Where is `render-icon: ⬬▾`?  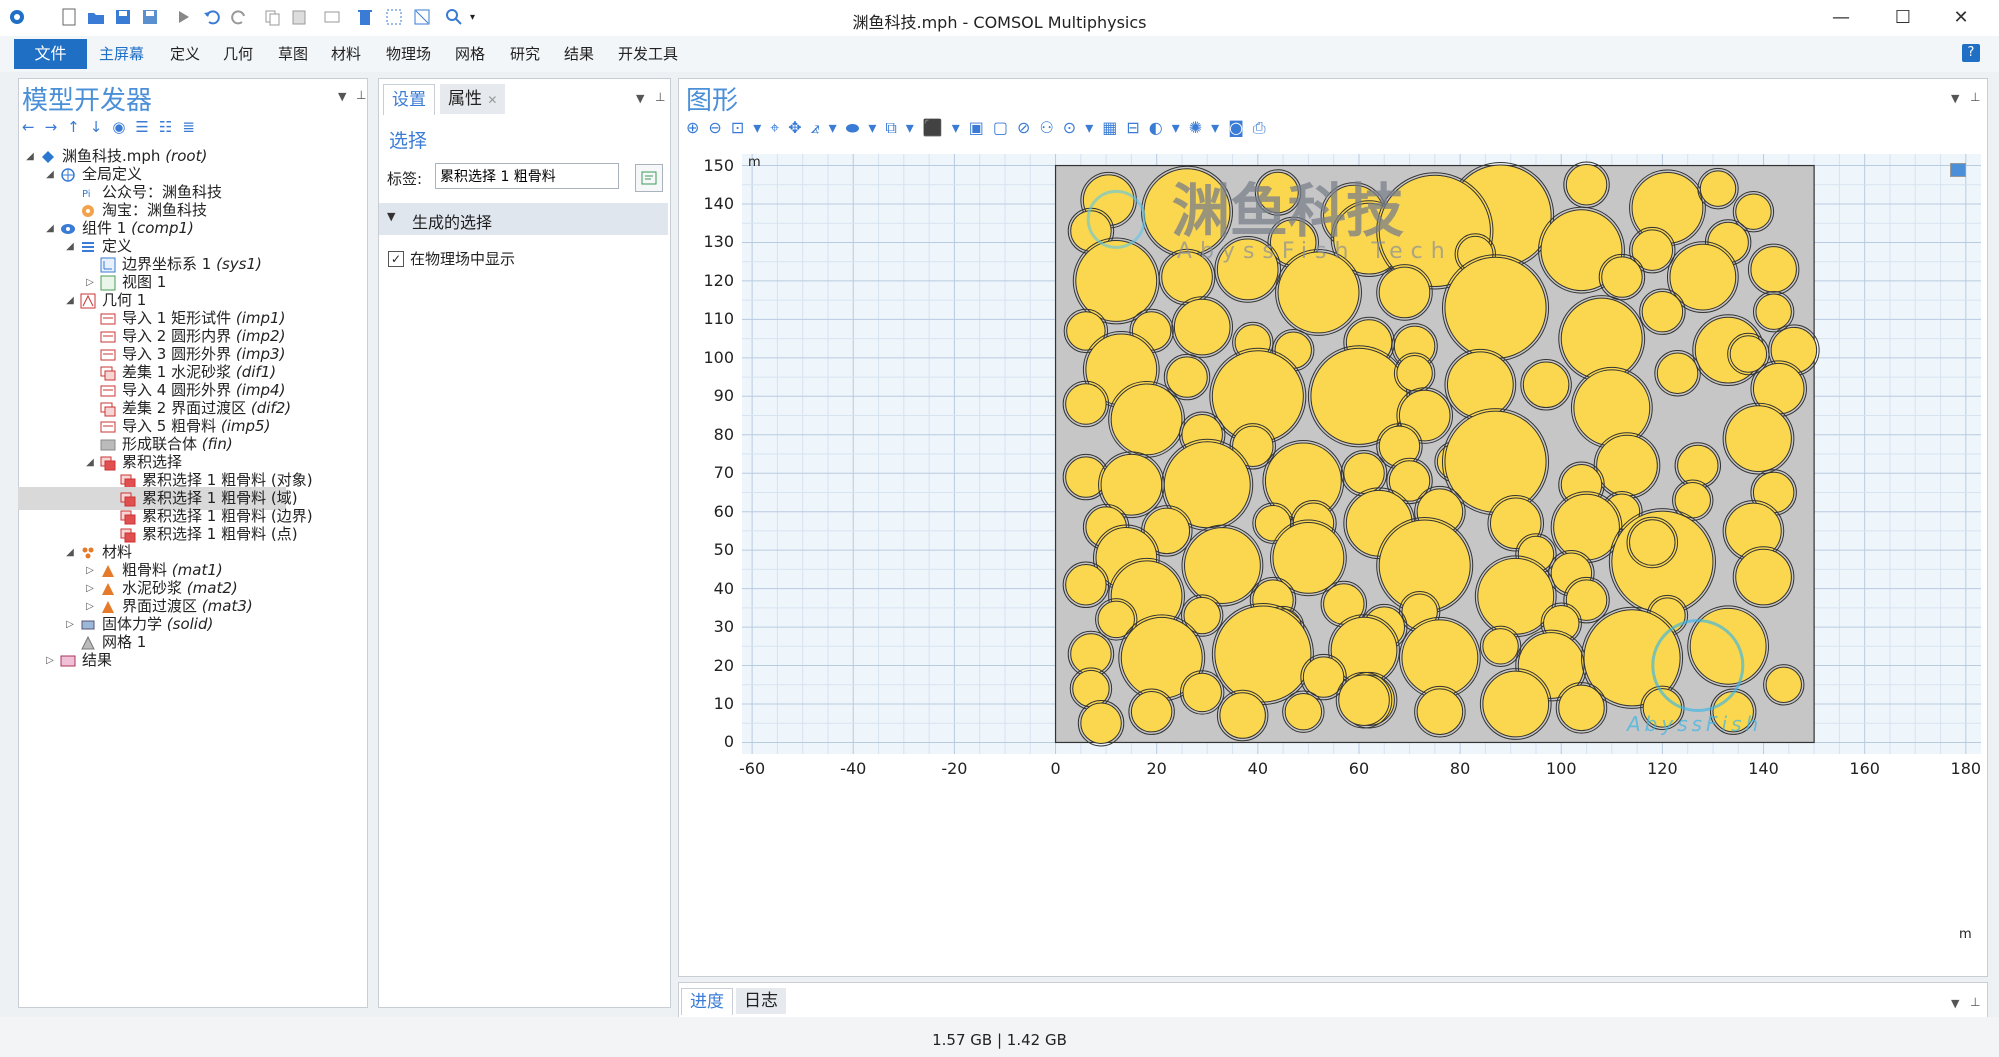
render-icon: ⬬▾ is located at coordinates (866, 127).